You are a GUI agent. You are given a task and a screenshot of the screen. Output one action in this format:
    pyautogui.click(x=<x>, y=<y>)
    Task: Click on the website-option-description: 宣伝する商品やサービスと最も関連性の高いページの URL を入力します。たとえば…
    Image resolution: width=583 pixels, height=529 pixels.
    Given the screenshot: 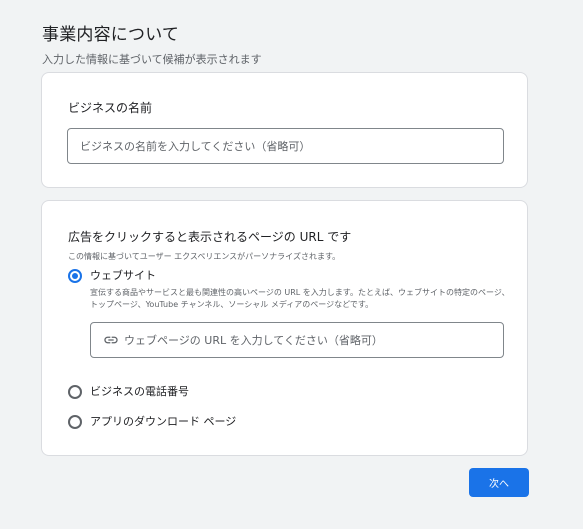 What is the action you would take?
    pyautogui.click(x=300, y=298)
    